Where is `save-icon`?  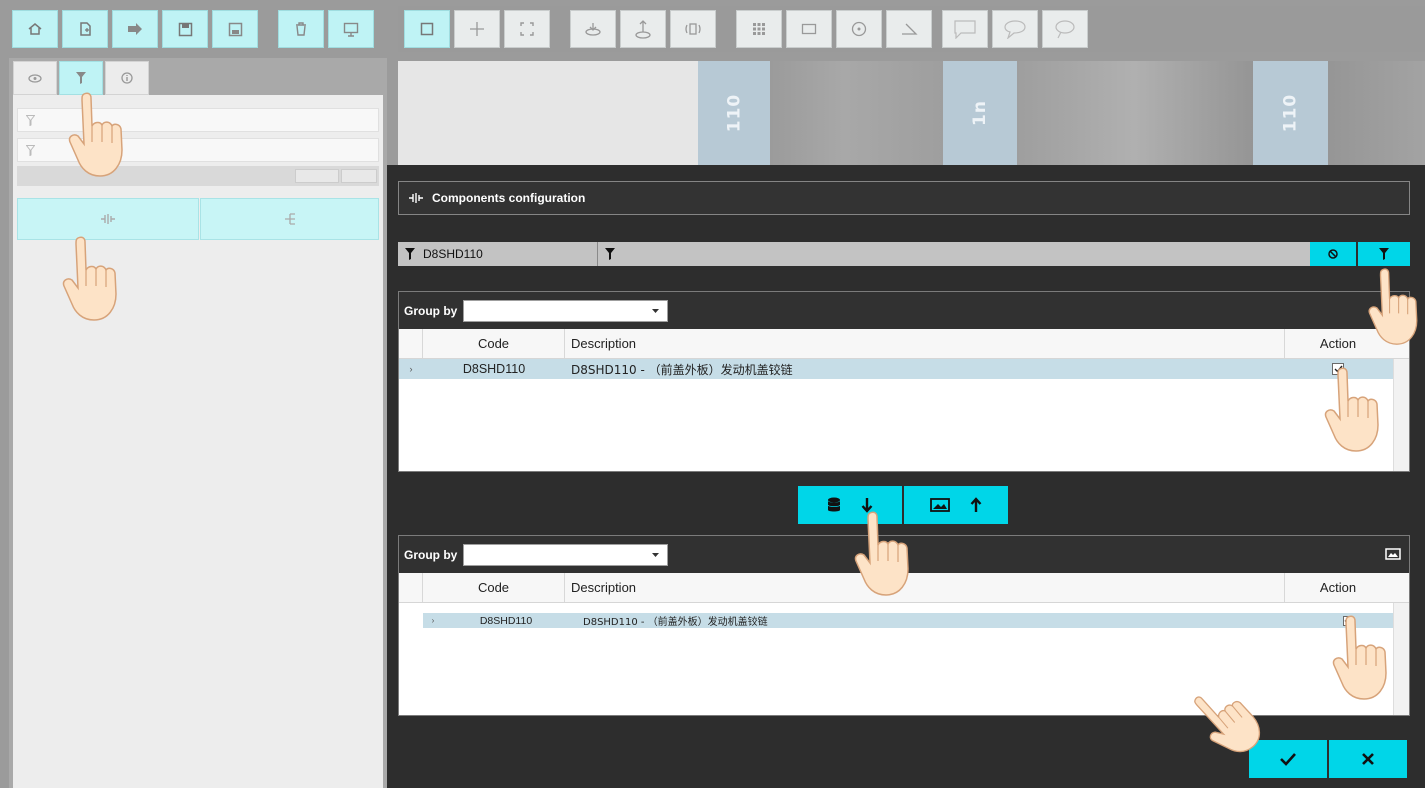
save-icon is located at coordinates (185, 29).